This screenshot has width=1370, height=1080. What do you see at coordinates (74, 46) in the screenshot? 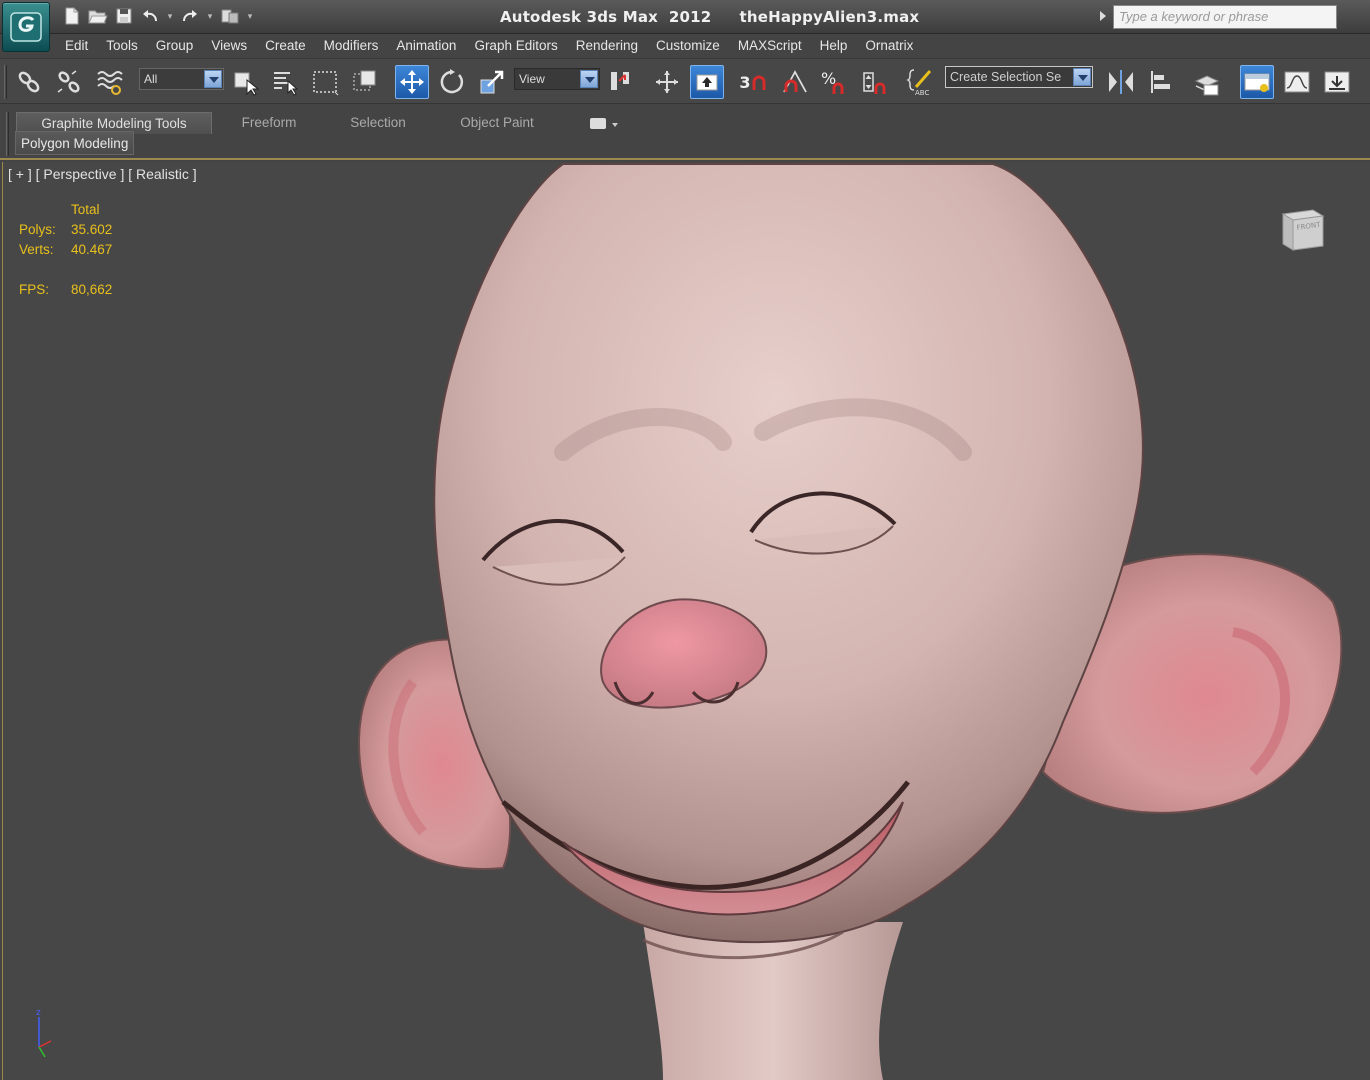
I see `menu-edit: Edit` at bounding box center [74, 46].